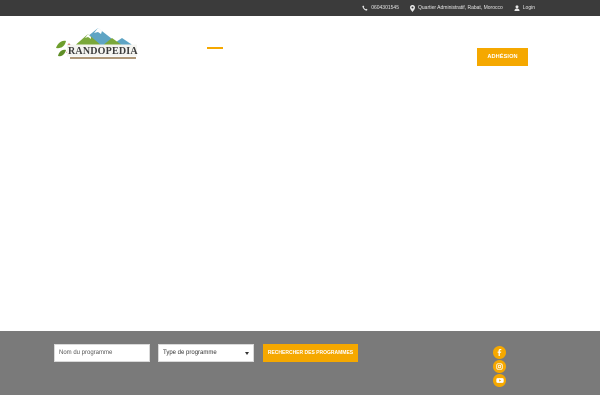 This screenshot has height=400, width=600. I want to click on map-pin-icon, so click(412, 8).